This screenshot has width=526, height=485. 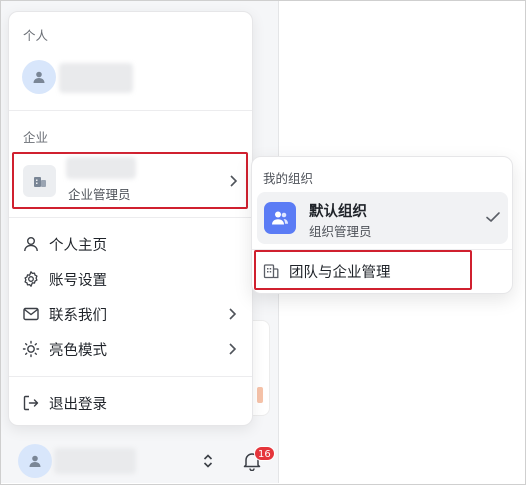 I want to click on team-enterprise-manage-button: 团队与企业管理, so click(x=363, y=270).